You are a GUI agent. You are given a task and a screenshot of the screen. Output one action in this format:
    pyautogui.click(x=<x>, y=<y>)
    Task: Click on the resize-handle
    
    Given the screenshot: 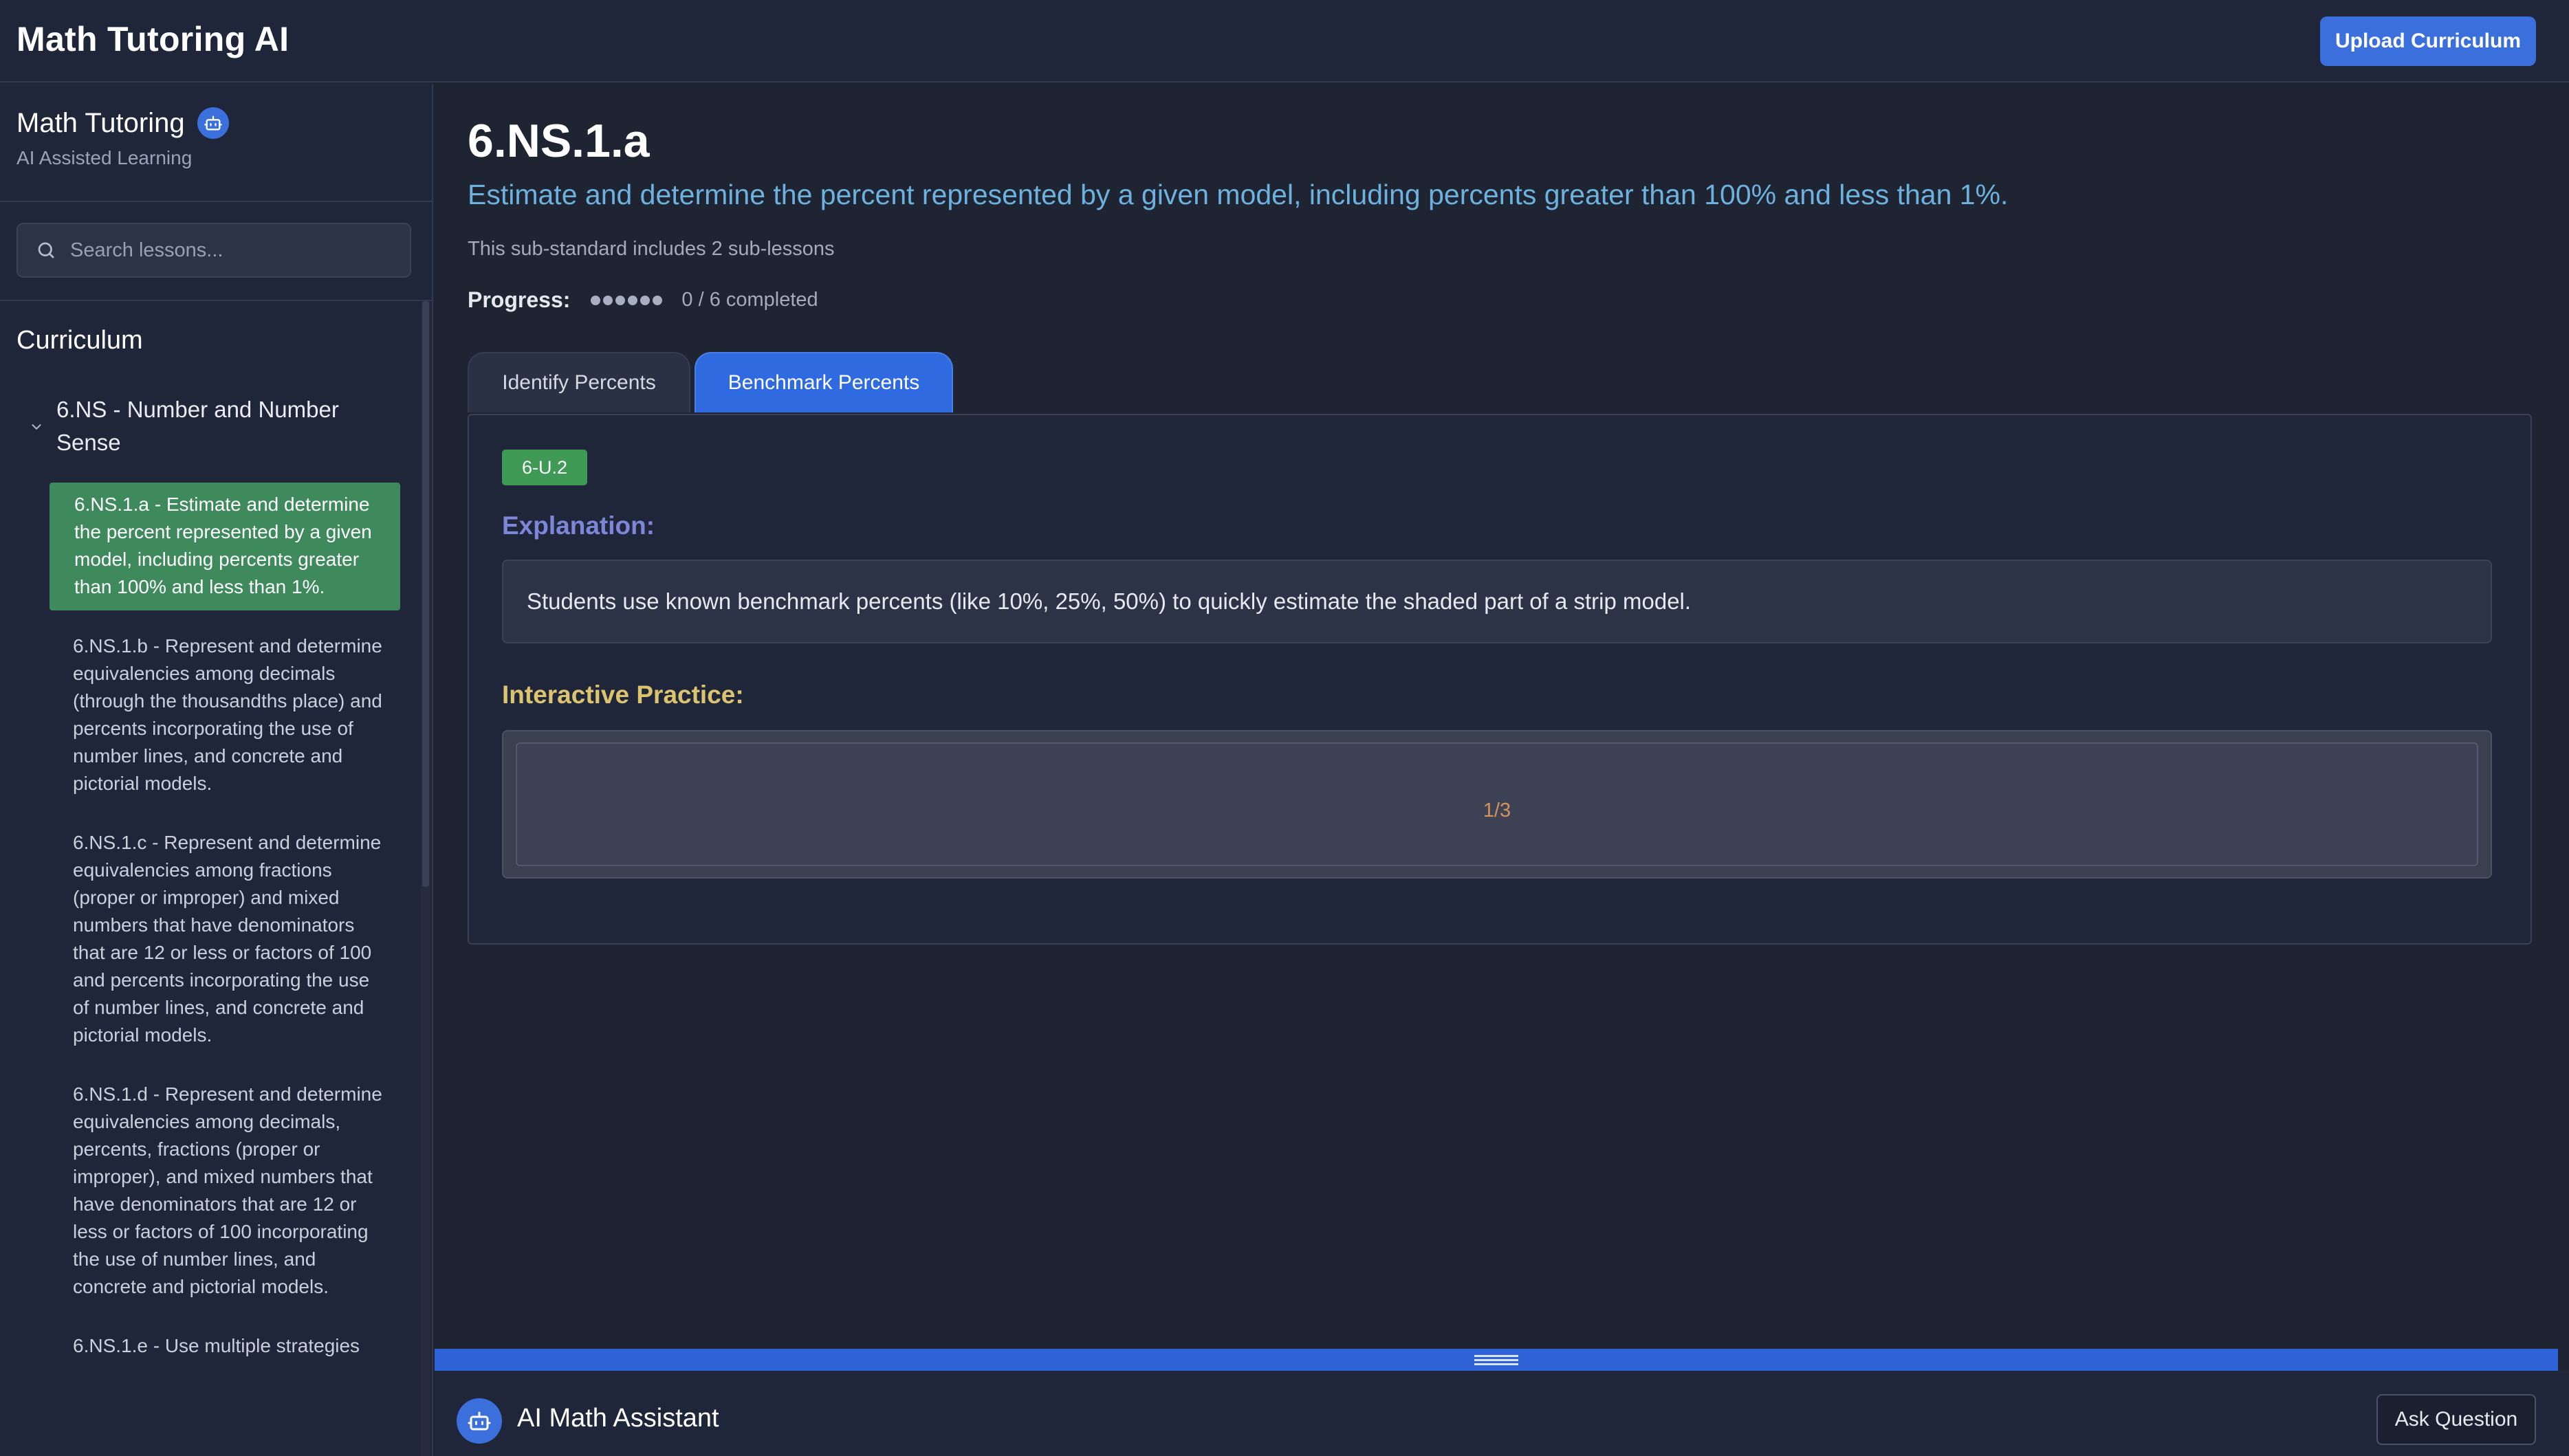 What is the action you would take?
    pyautogui.click(x=1496, y=1360)
    